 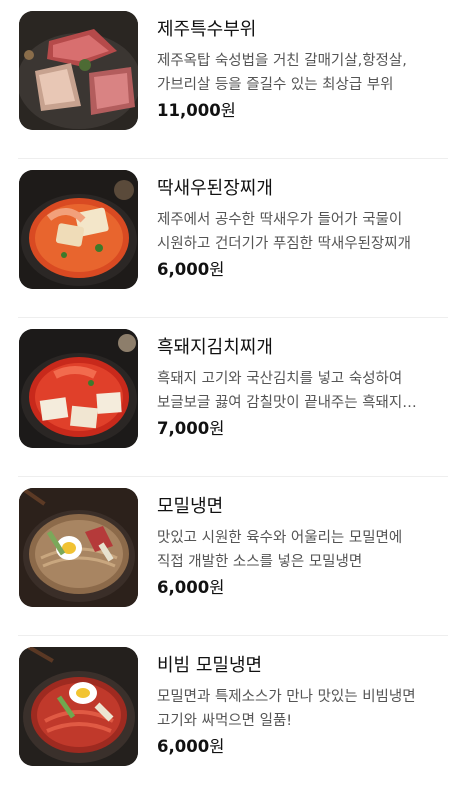 I want to click on grilled-pork-cuts-image, so click(x=78, y=70).